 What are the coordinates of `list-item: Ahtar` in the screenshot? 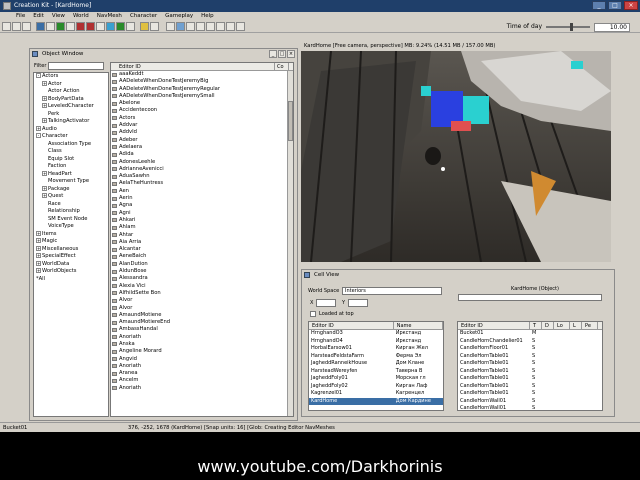 It's located at (202, 235).